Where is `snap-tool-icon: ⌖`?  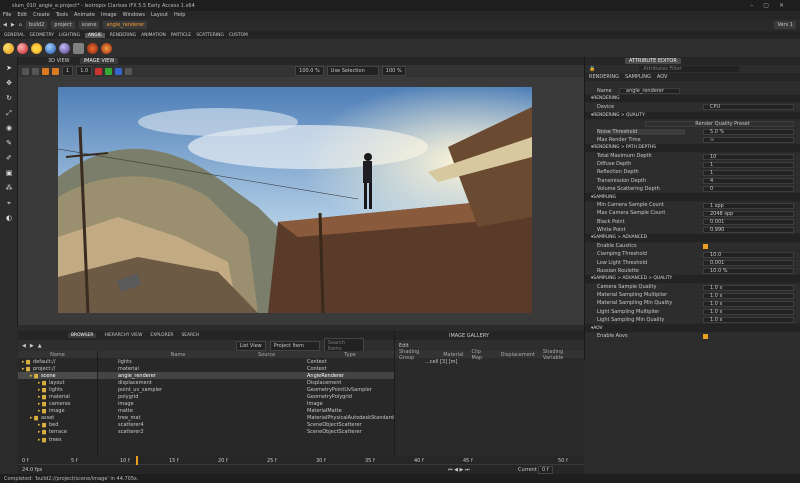 snap-tool-icon: ⌖ is located at coordinates (9, 203).